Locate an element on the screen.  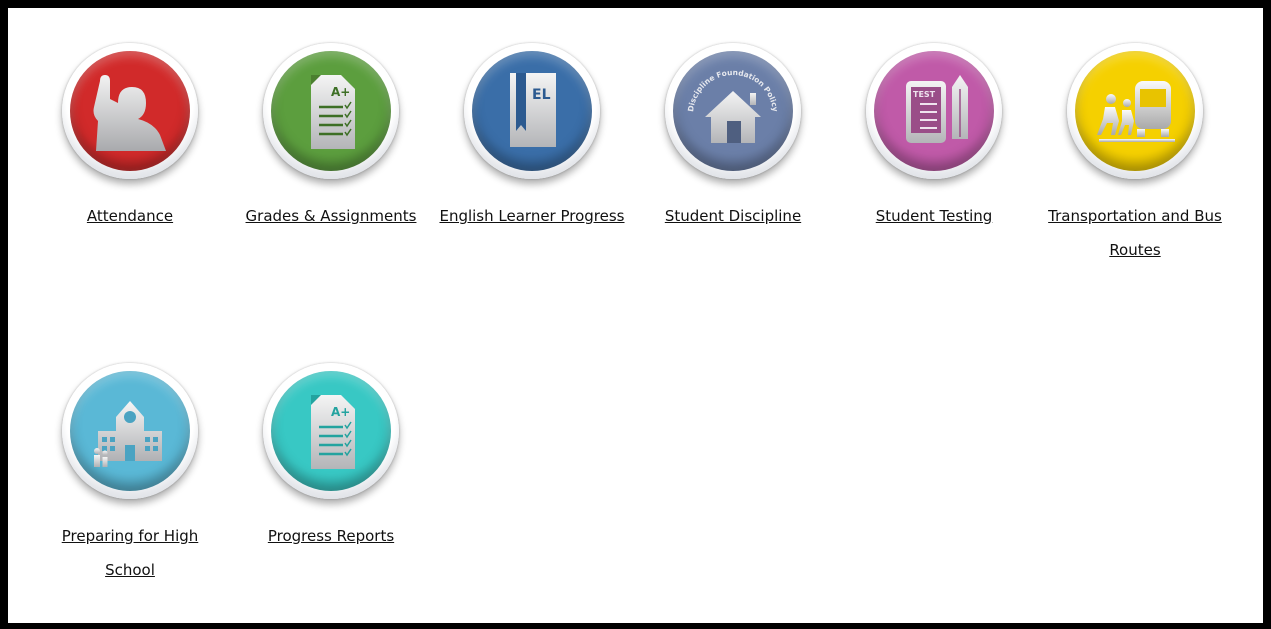
tile-label: Grades & Assignments is located at coordinates (331, 216).